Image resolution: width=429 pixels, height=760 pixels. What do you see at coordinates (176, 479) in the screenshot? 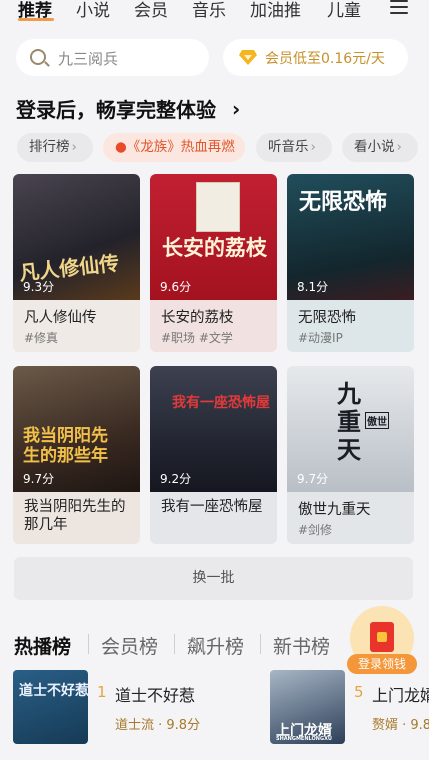
I see `book-score: 9.2分` at bounding box center [176, 479].